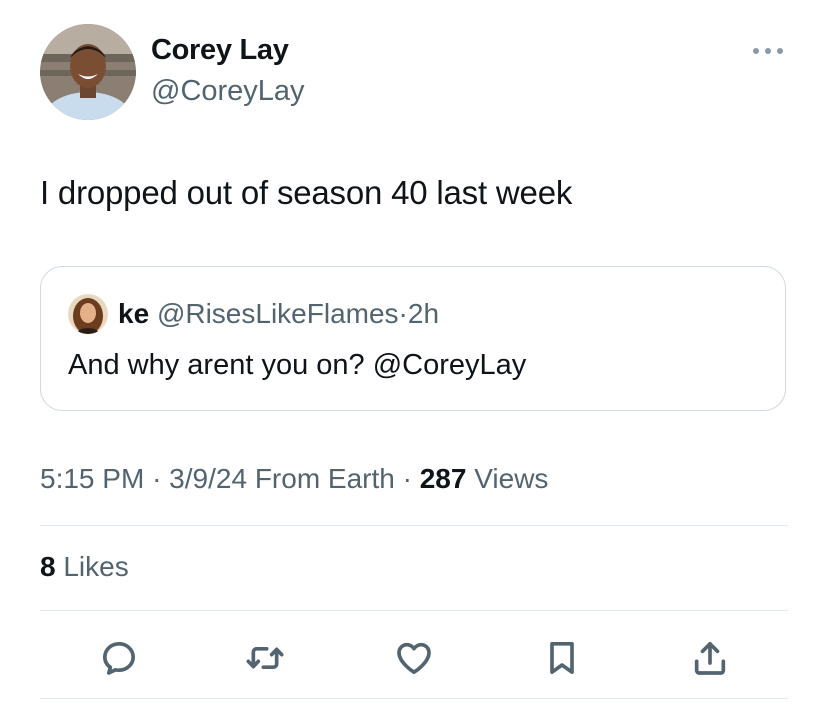  Describe the element at coordinates (297, 365) in the screenshot. I see `quoted-text: And why arent you on? @CoreyLay` at that location.